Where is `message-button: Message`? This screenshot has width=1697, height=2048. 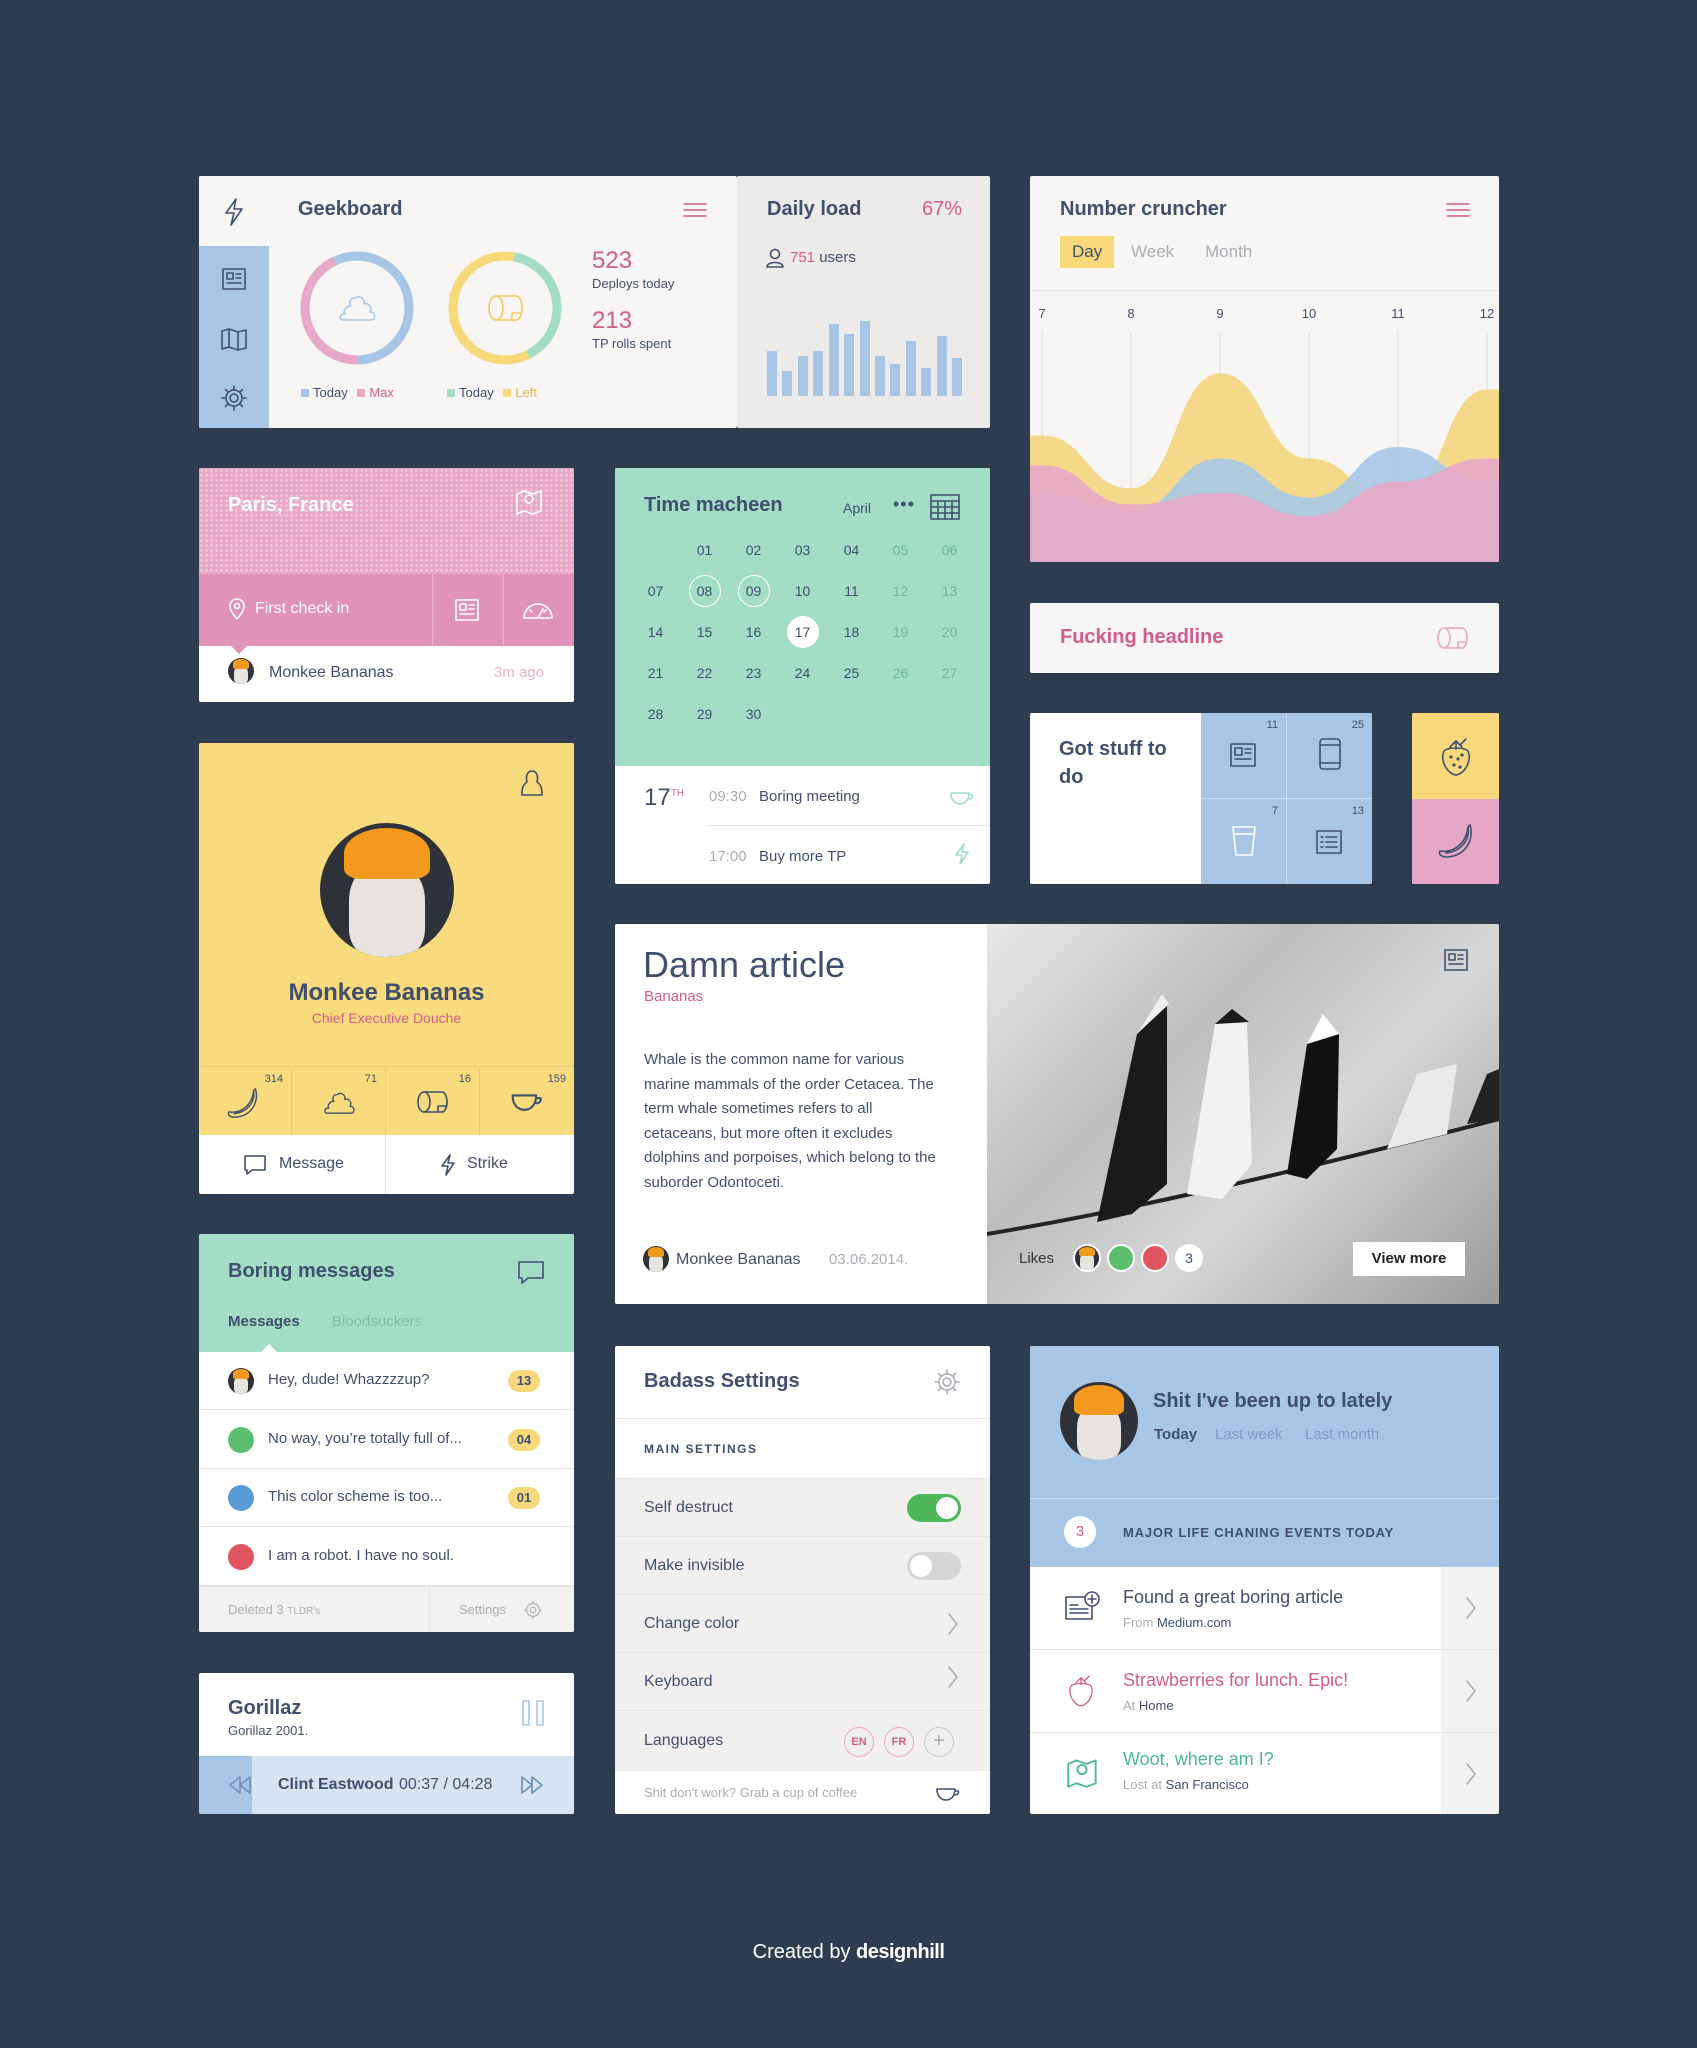 message-button: Message is located at coordinates (292, 1164).